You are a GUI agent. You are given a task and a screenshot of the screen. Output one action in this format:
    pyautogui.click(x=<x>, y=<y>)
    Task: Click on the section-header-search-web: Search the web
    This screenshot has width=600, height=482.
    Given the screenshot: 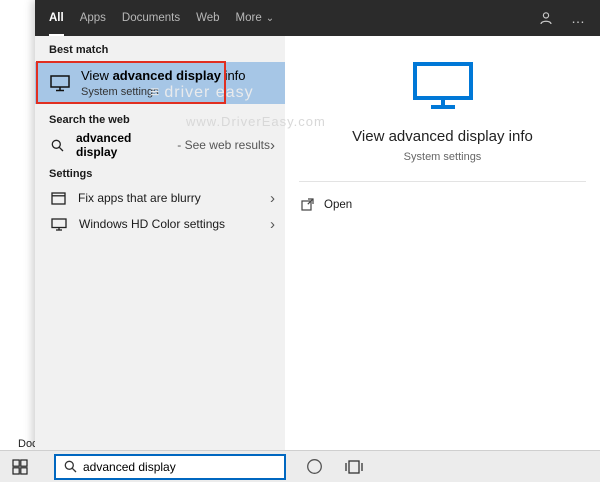 What is the action you would take?
    pyautogui.click(x=89, y=120)
    